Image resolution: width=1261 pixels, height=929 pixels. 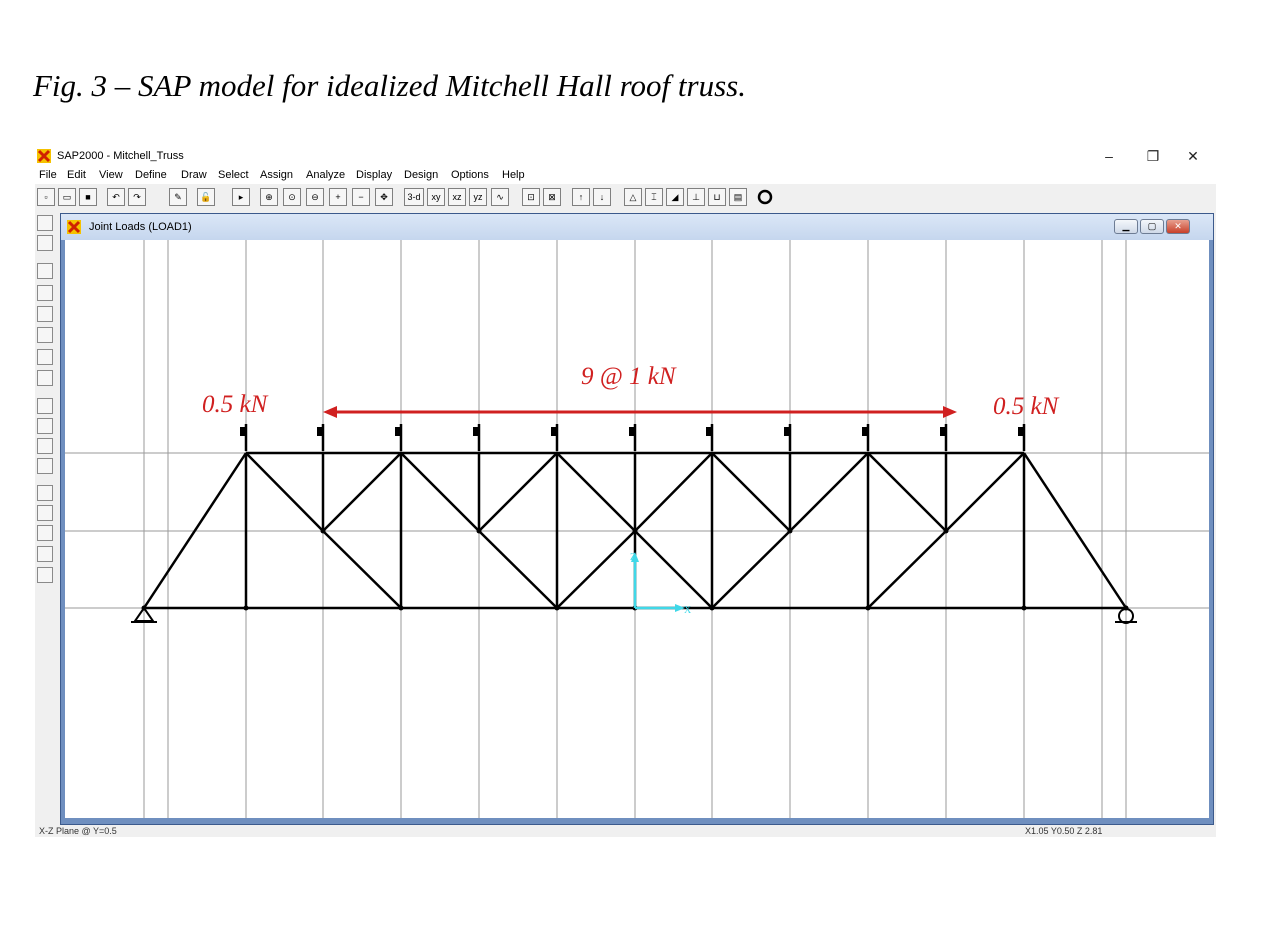 What do you see at coordinates (45, 271) in the screenshot?
I see `draw-joint-icon` at bounding box center [45, 271].